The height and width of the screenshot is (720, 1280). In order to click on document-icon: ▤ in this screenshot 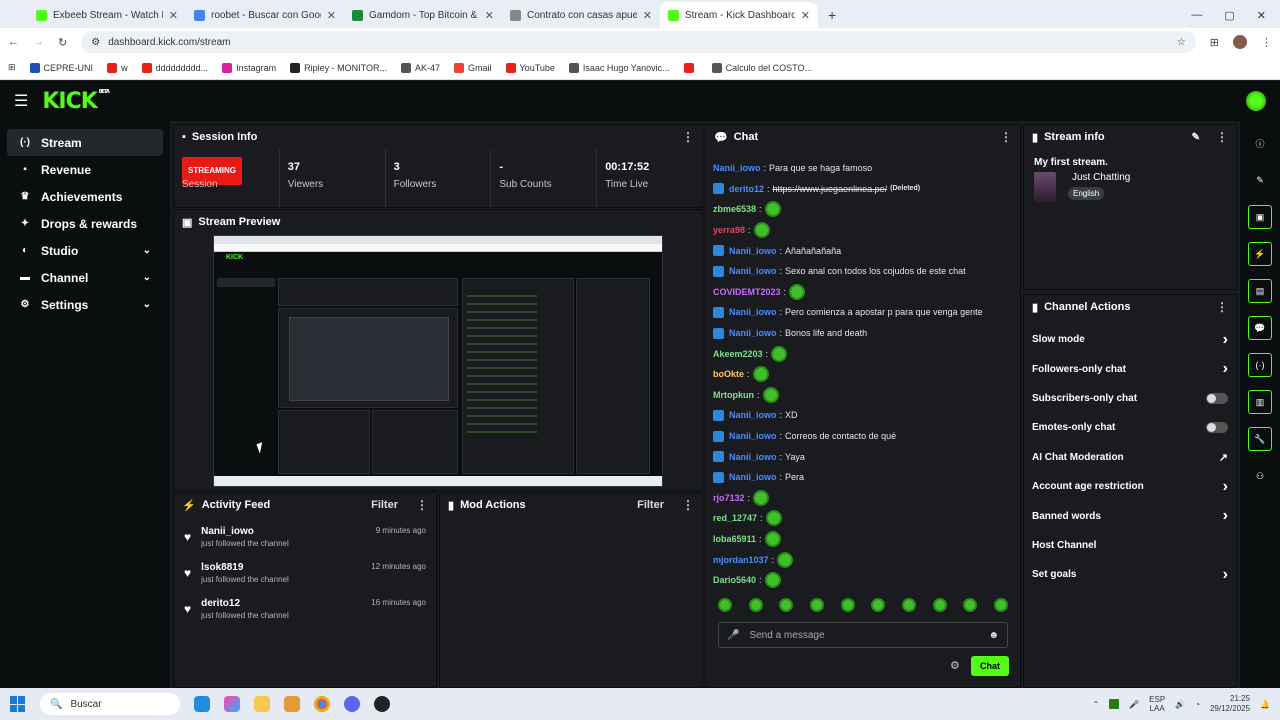, I will do `click(1260, 291)`.